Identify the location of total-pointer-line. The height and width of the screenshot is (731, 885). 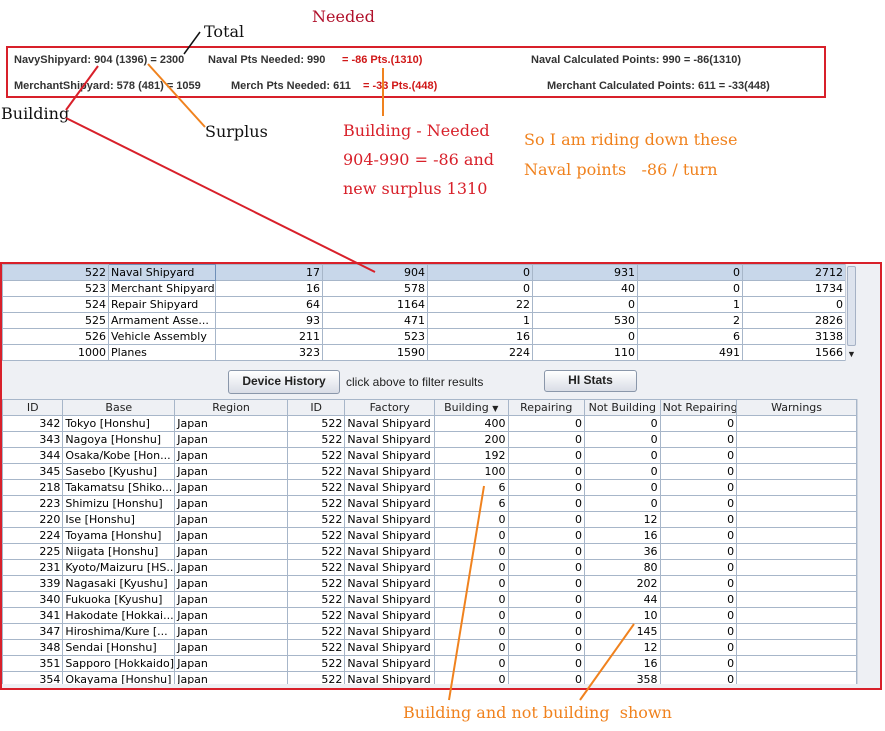
(192, 43).